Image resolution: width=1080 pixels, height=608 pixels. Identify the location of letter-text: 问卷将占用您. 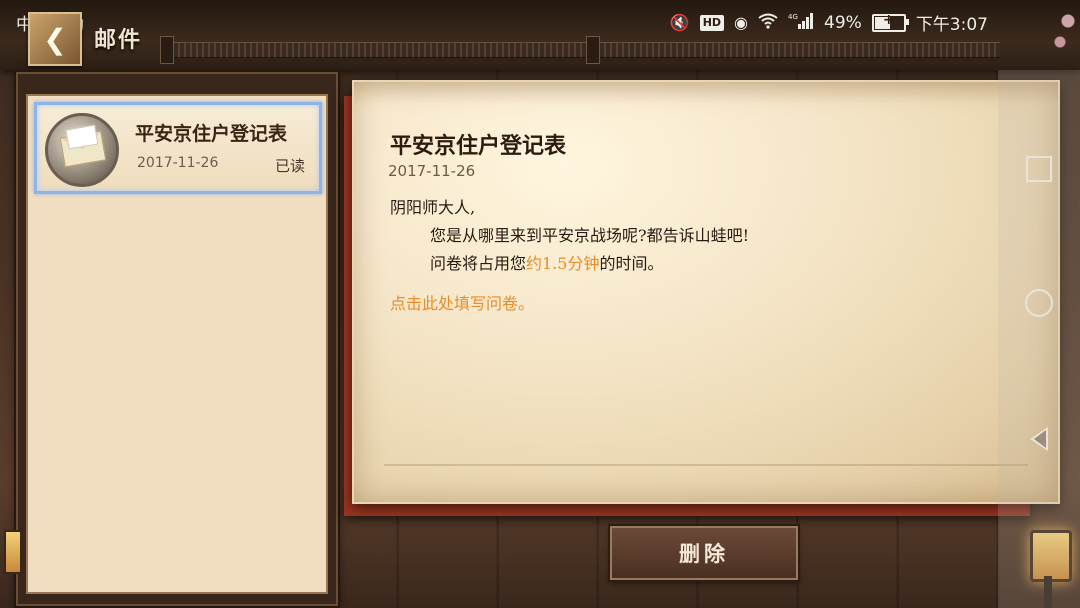
(478, 263).